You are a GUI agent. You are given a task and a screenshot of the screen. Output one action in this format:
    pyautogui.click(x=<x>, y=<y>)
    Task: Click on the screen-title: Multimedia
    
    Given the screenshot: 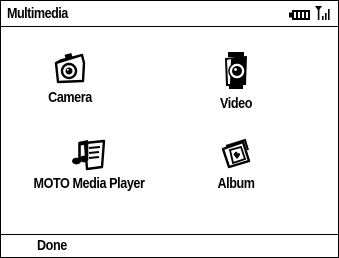 What is the action you would take?
    pyautogui.click(x=37, y=13)
    